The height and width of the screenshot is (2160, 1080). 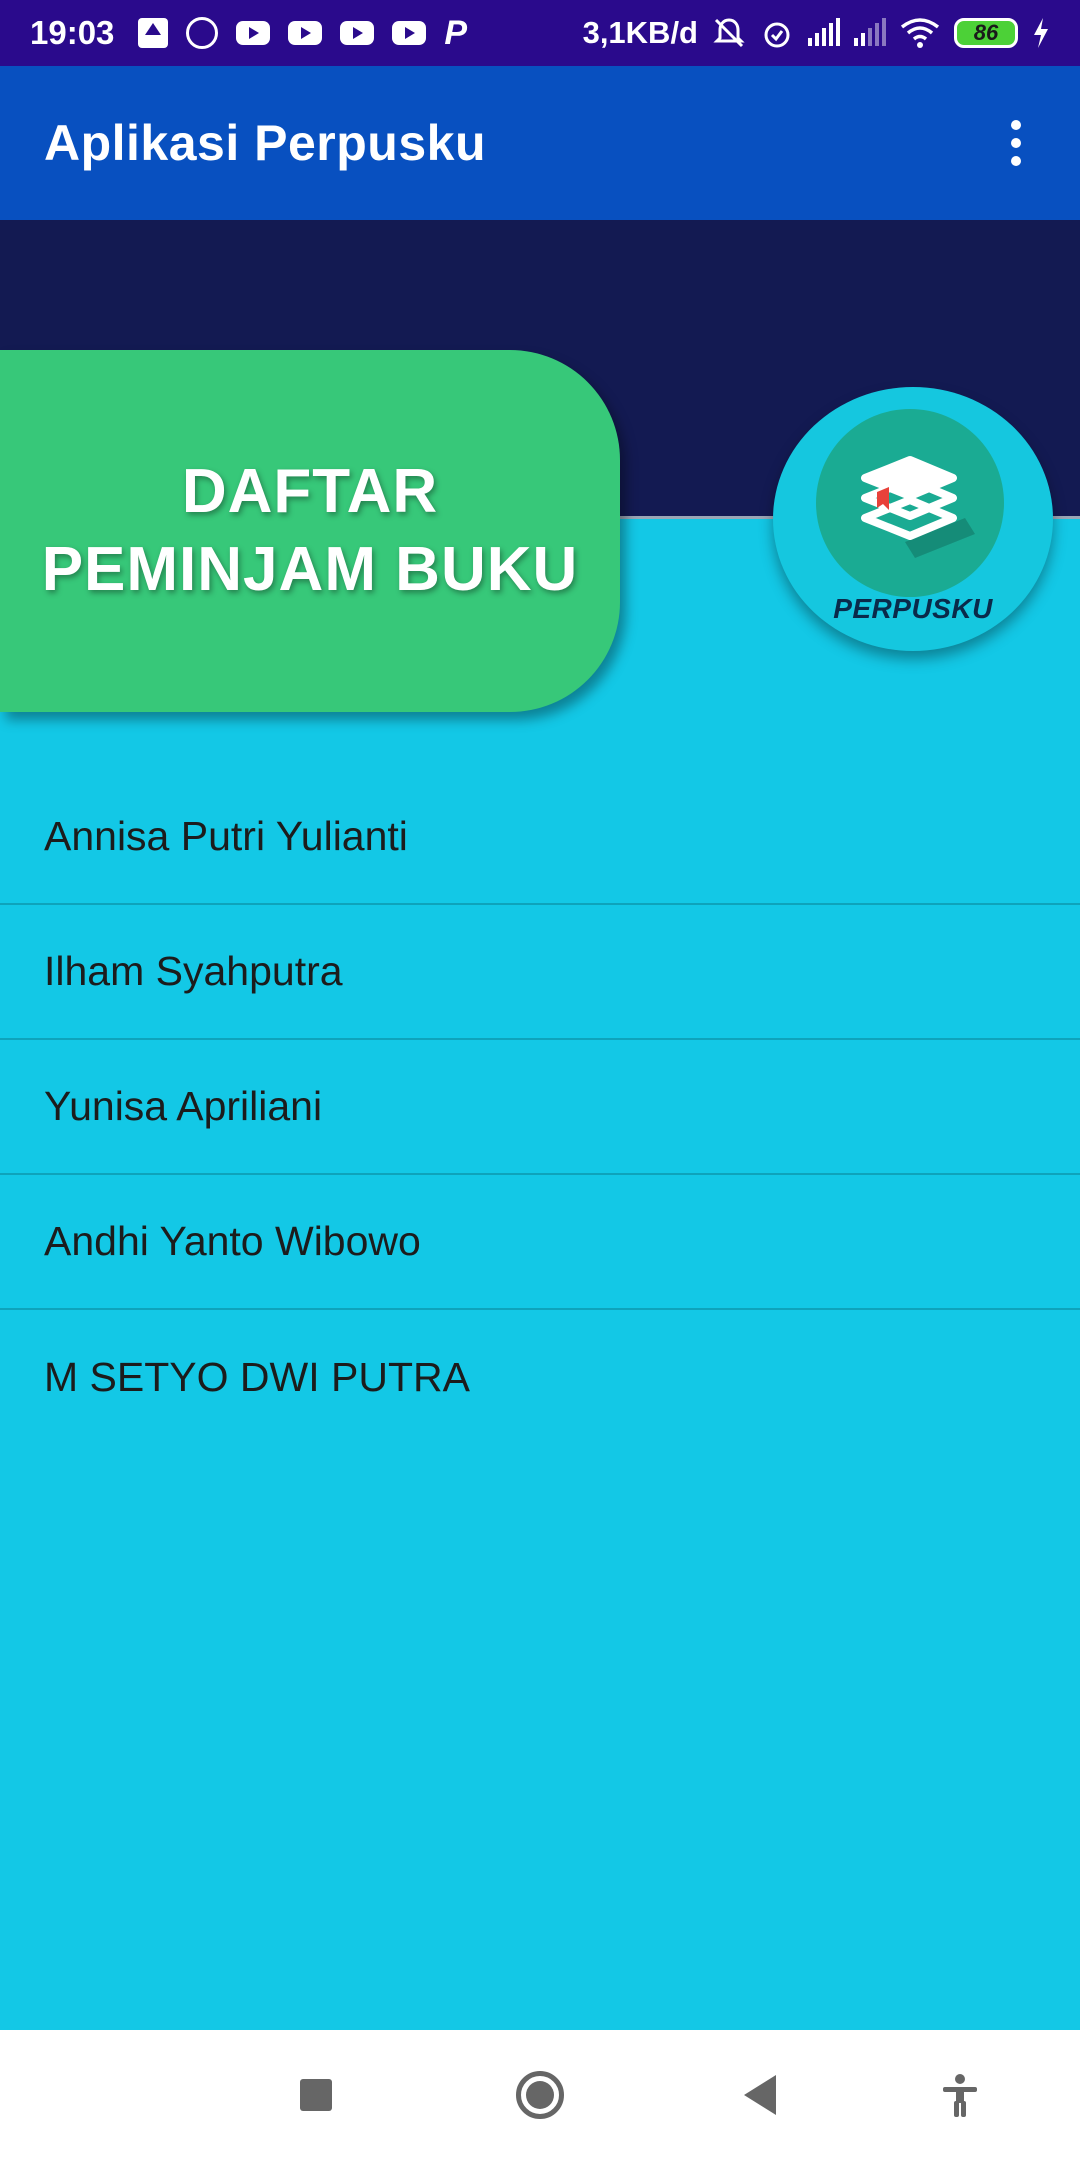 What do you see at coordinates (540, 1377) in the screenshot?
I see `list-item: M SETYO DWI PUTRA` at bounding box center [540, 1377].